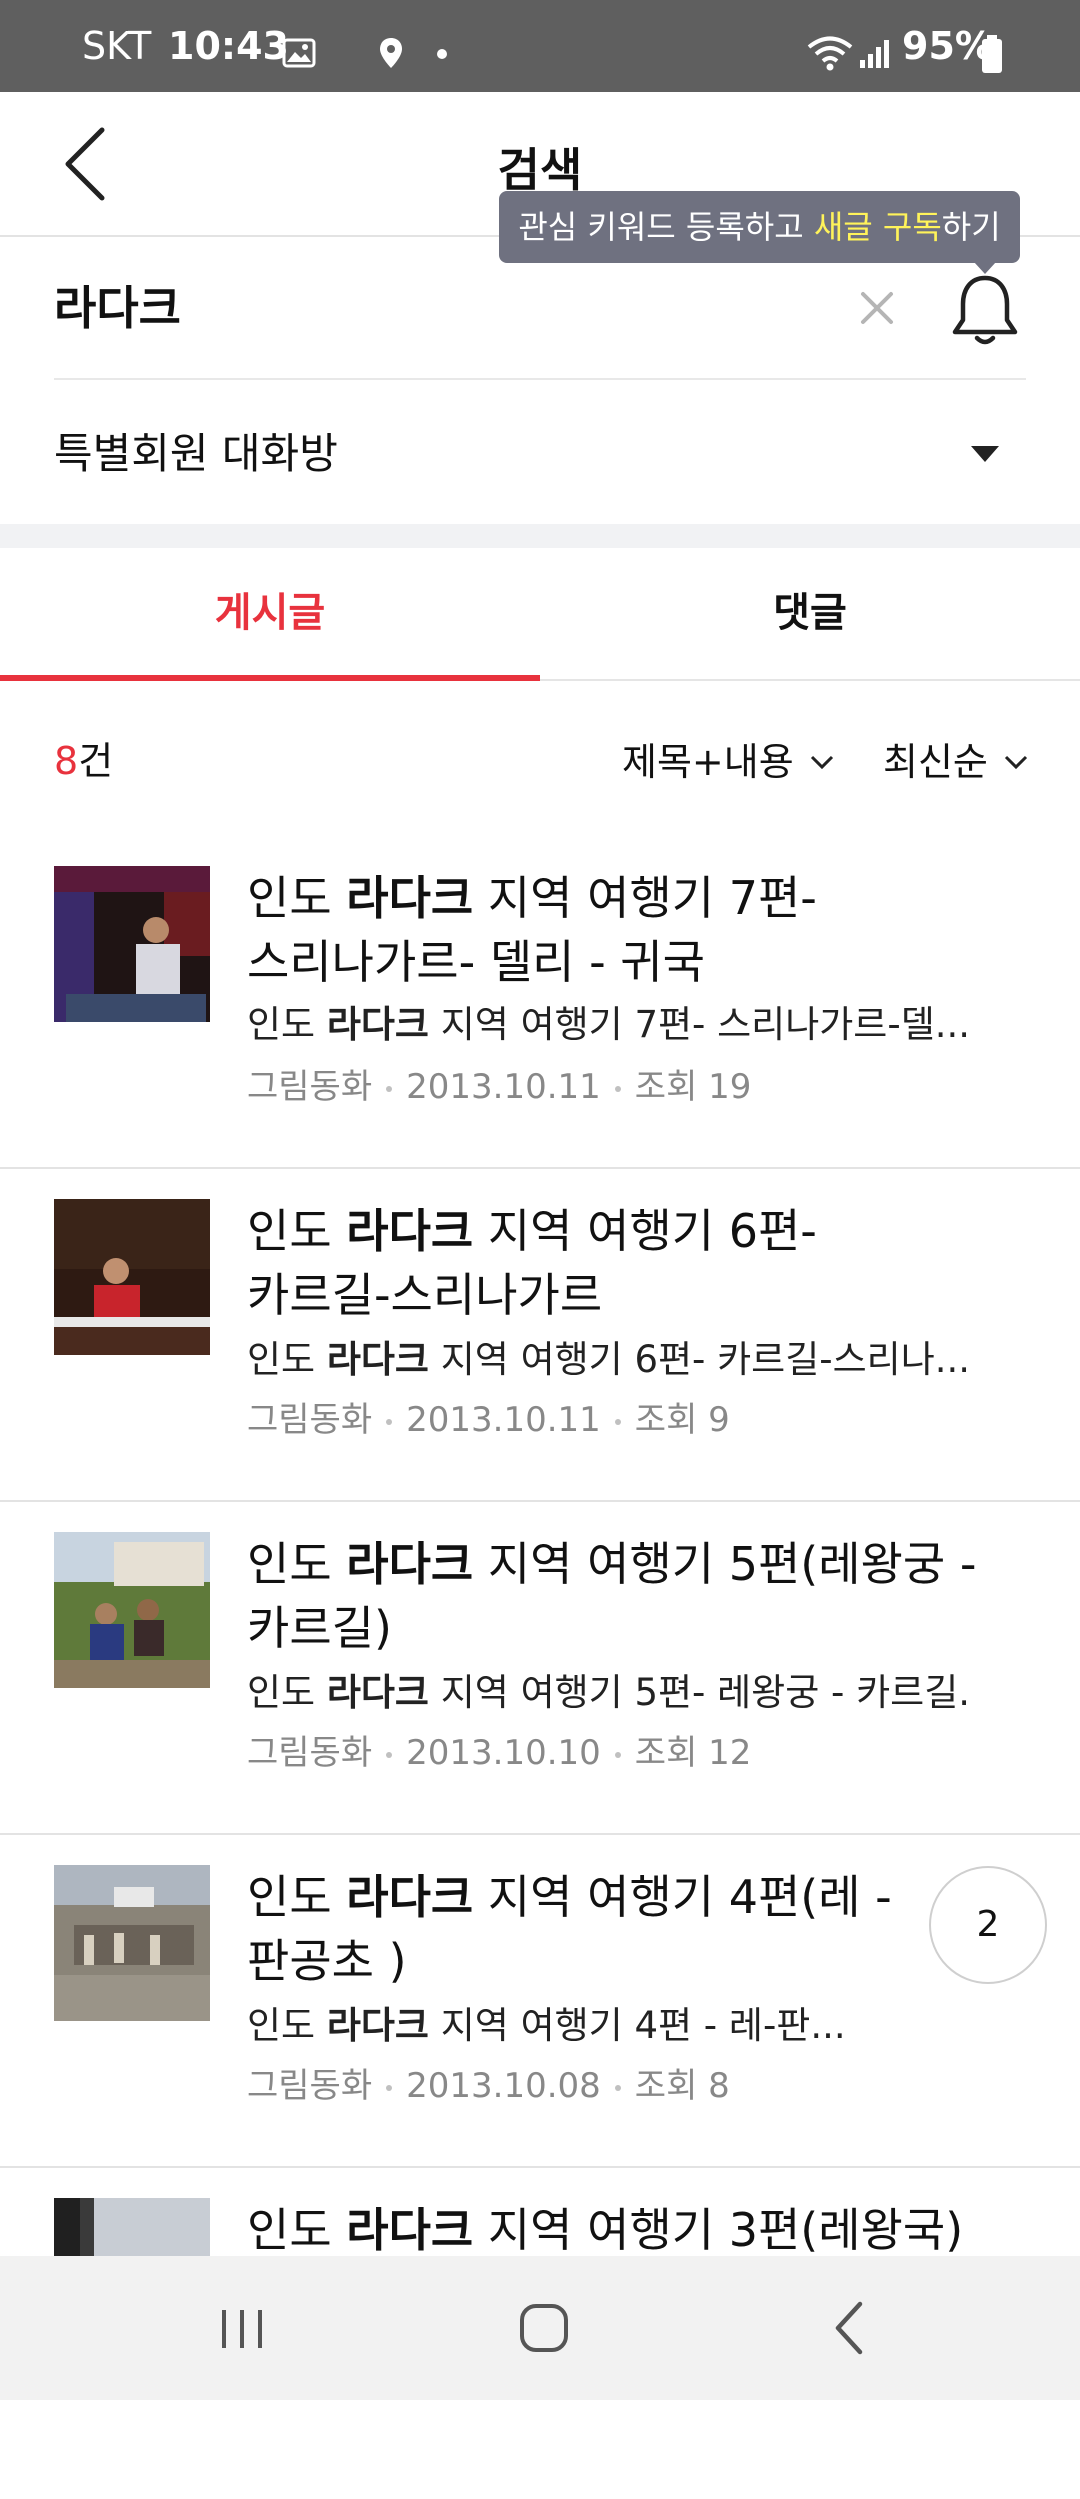 The width and height of the screenshot is (1080, 2499). What do you see at coordinates (622, 1263) in the screenshot?
I see `post-title: 인도 라다크 지역 여행기 6편- 카르길-스리나가르` at bounding box center [622, 1263].